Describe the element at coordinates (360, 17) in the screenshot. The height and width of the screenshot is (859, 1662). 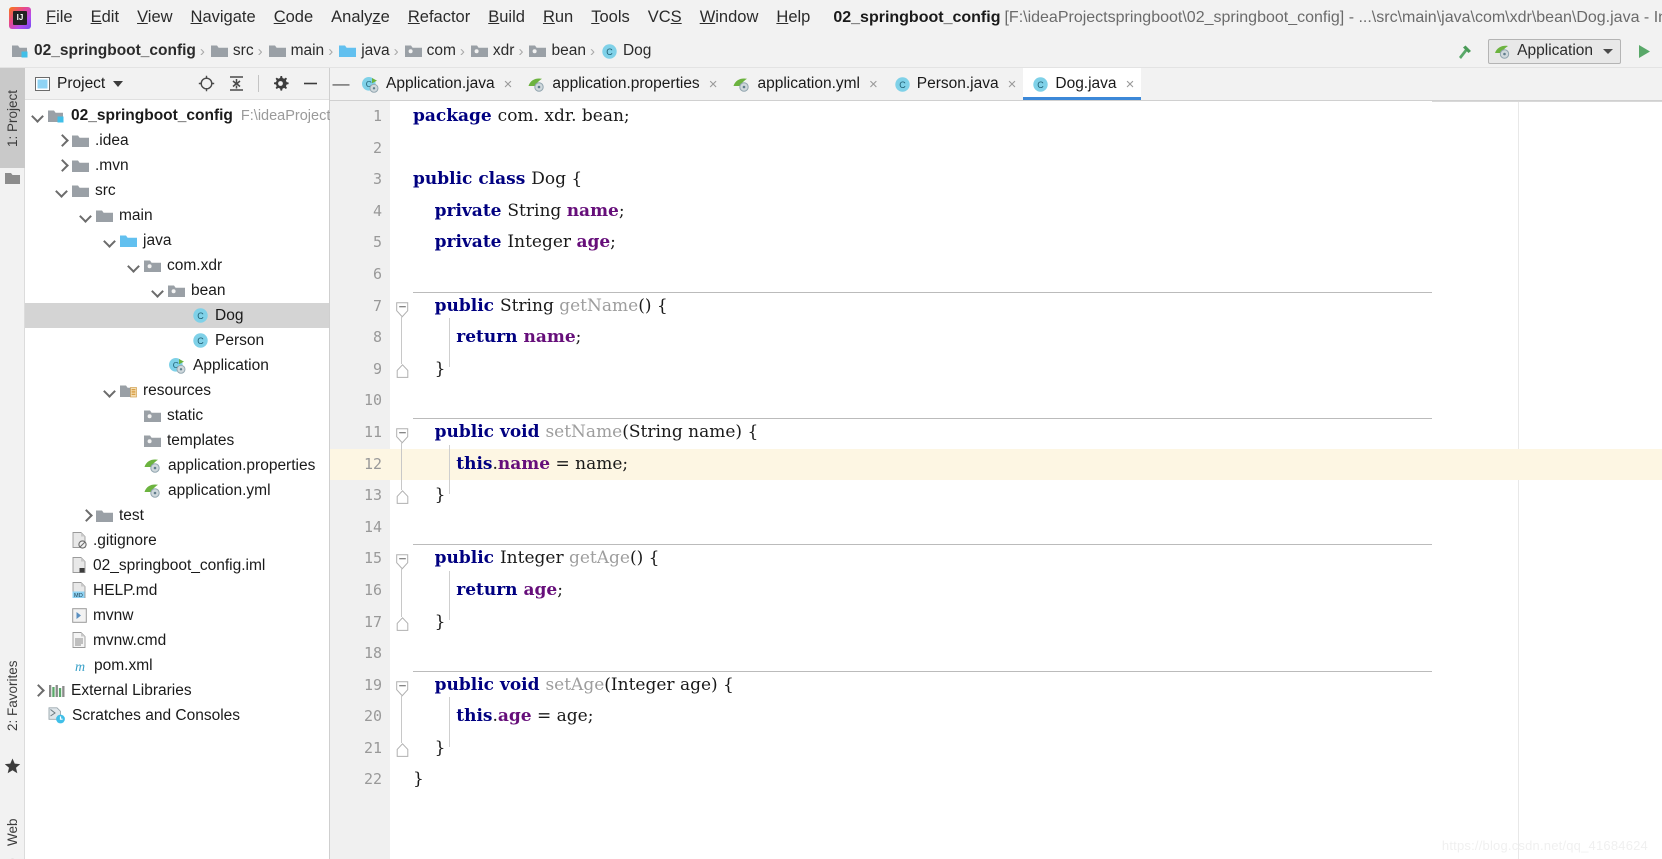
I see `menu-item-analyze: Analyze` at that location.